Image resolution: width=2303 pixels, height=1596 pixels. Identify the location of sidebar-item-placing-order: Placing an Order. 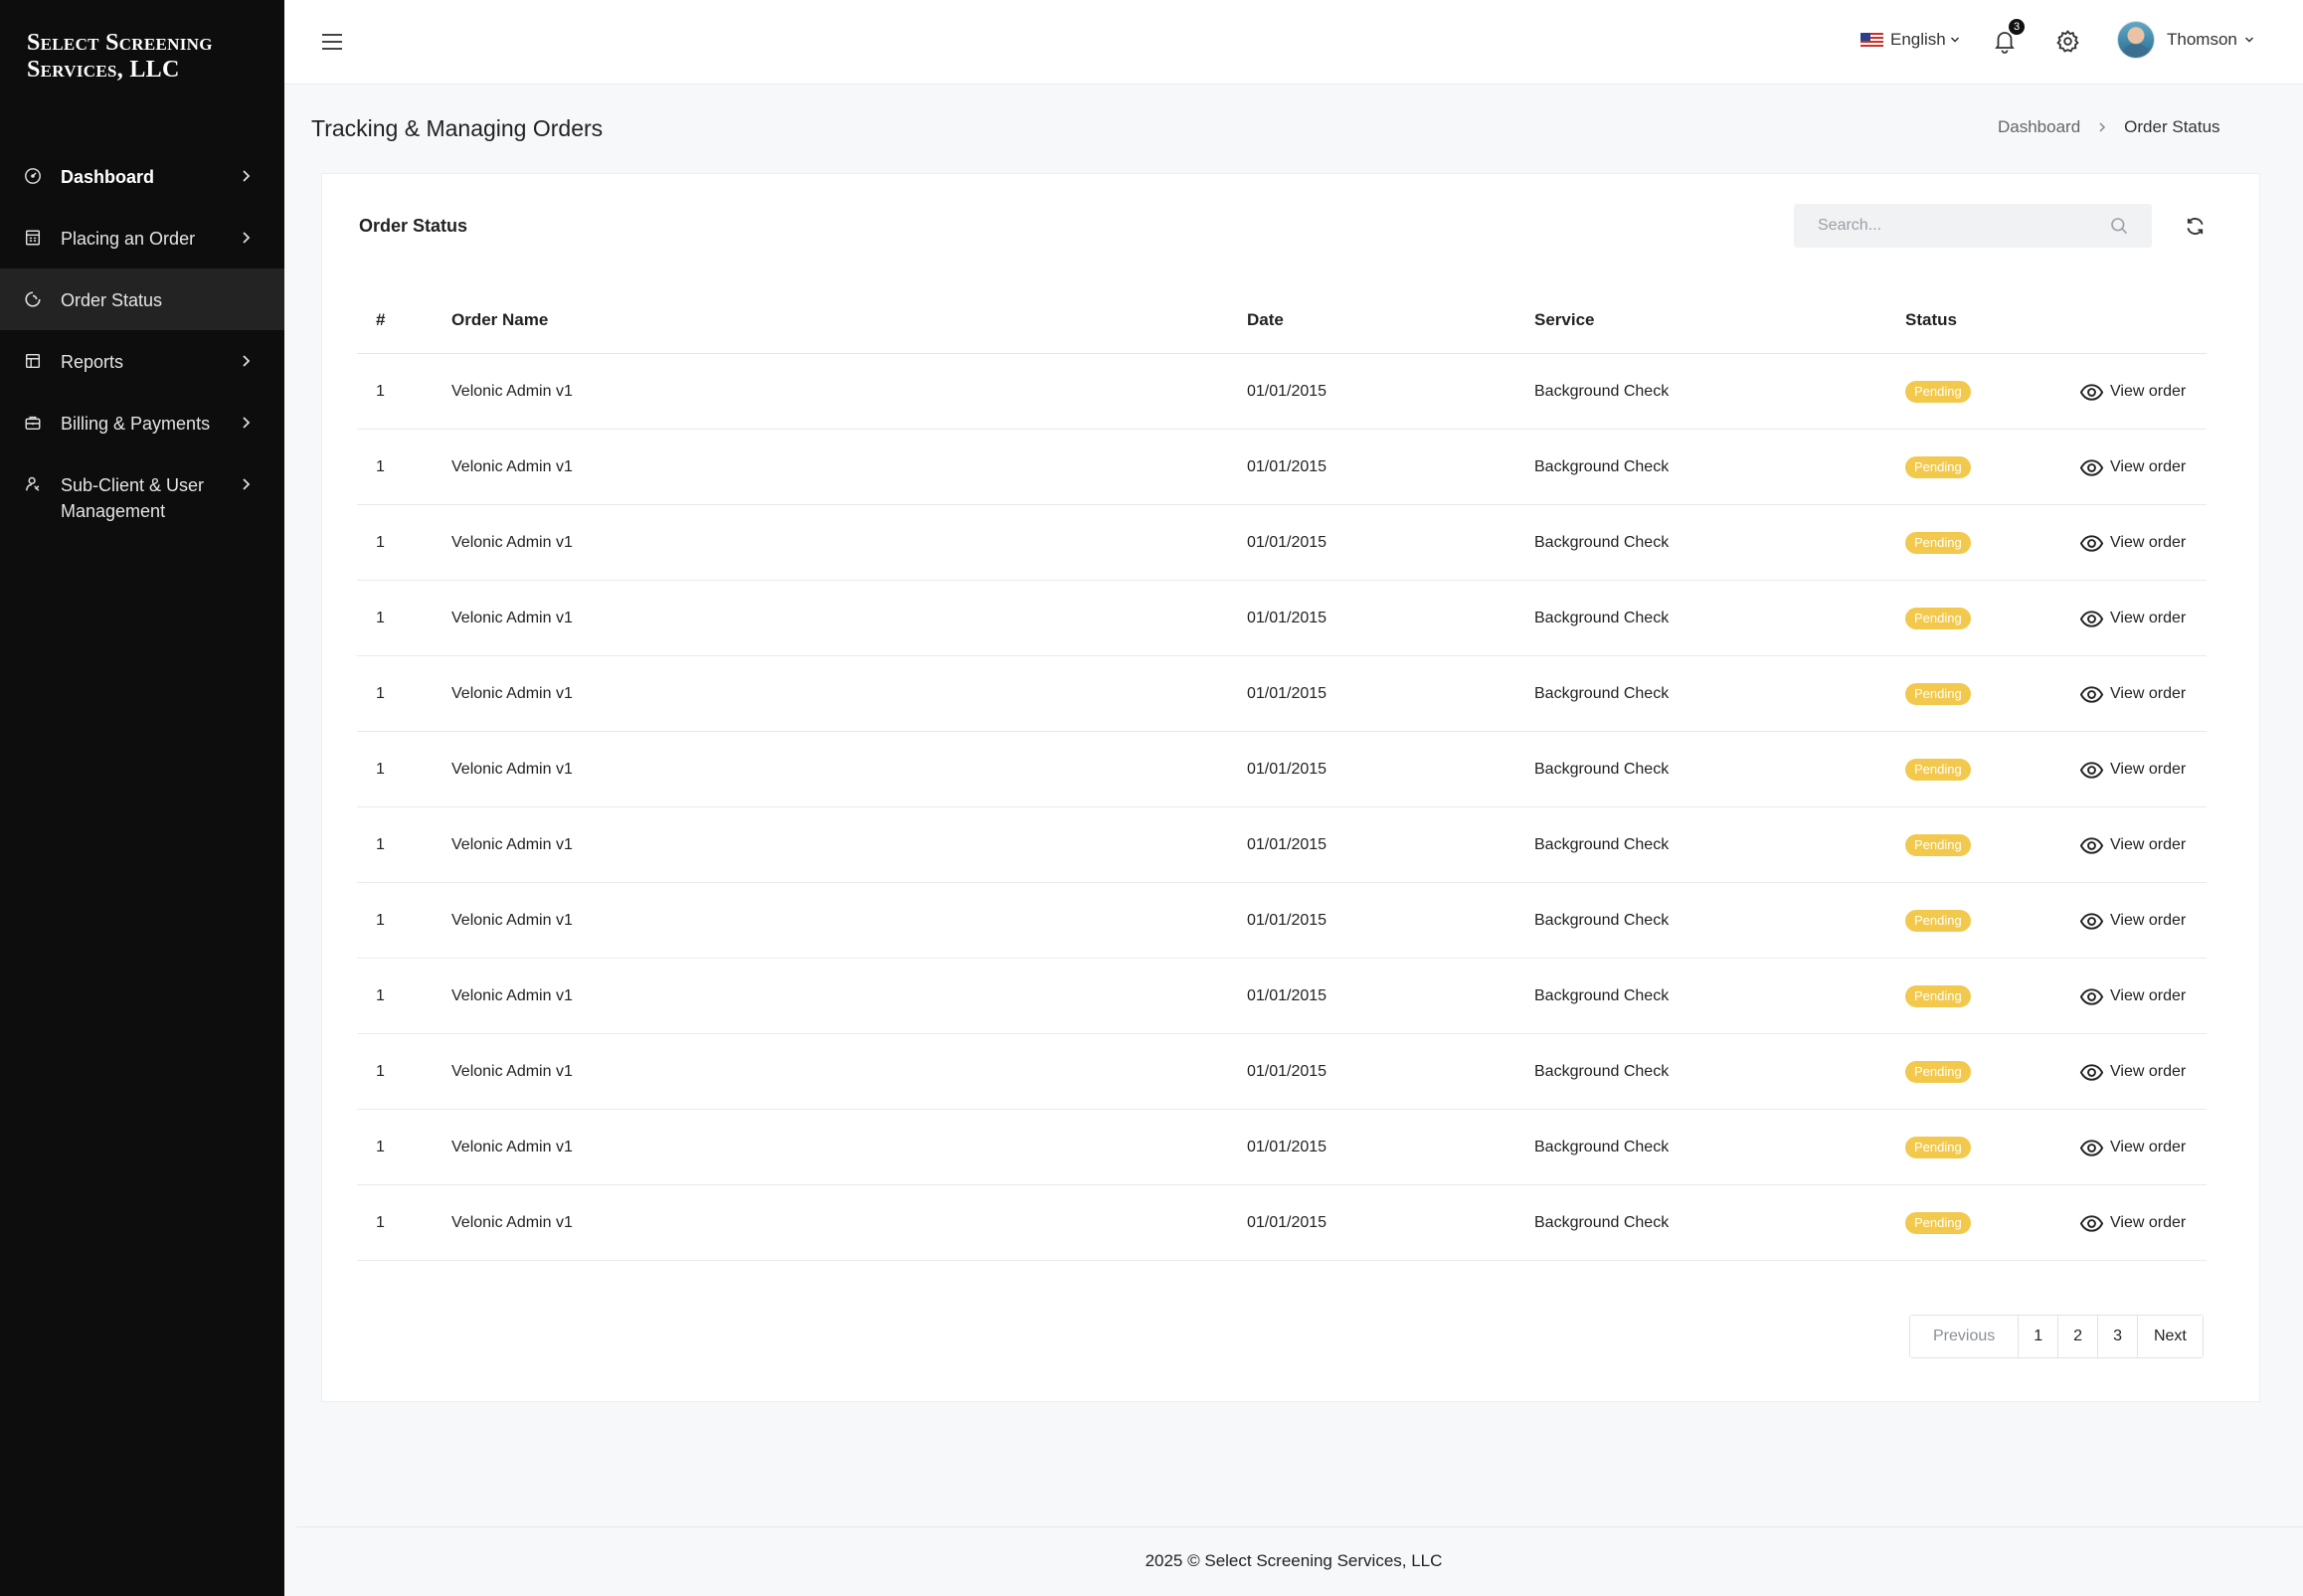
(142, 238).